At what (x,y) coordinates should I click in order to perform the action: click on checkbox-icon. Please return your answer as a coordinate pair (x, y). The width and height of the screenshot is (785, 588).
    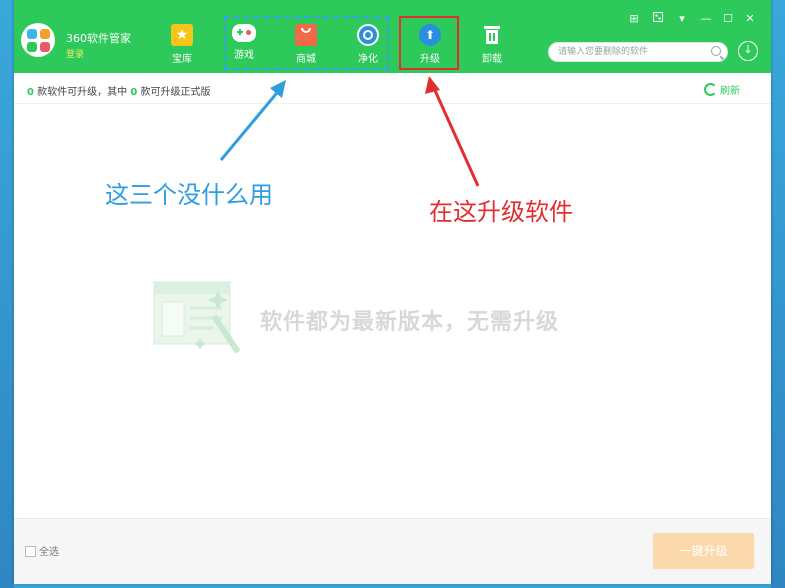
    Looking at the image, I should click on (30, 551).